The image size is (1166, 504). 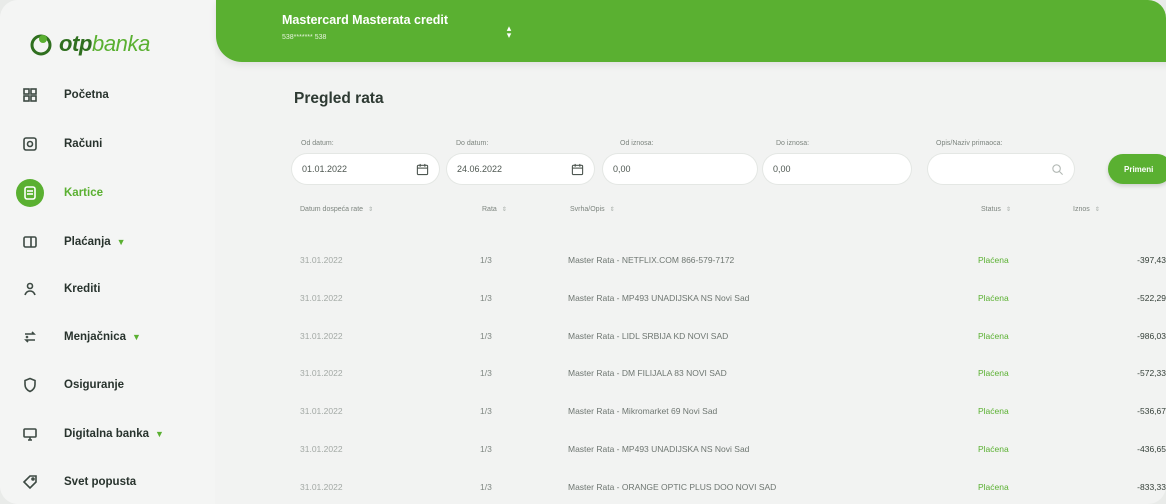 What do you see at coordinates (1137, 169) in the screenshot?
I see `apply-button: Primeni` at bounding box center [1137, 169].